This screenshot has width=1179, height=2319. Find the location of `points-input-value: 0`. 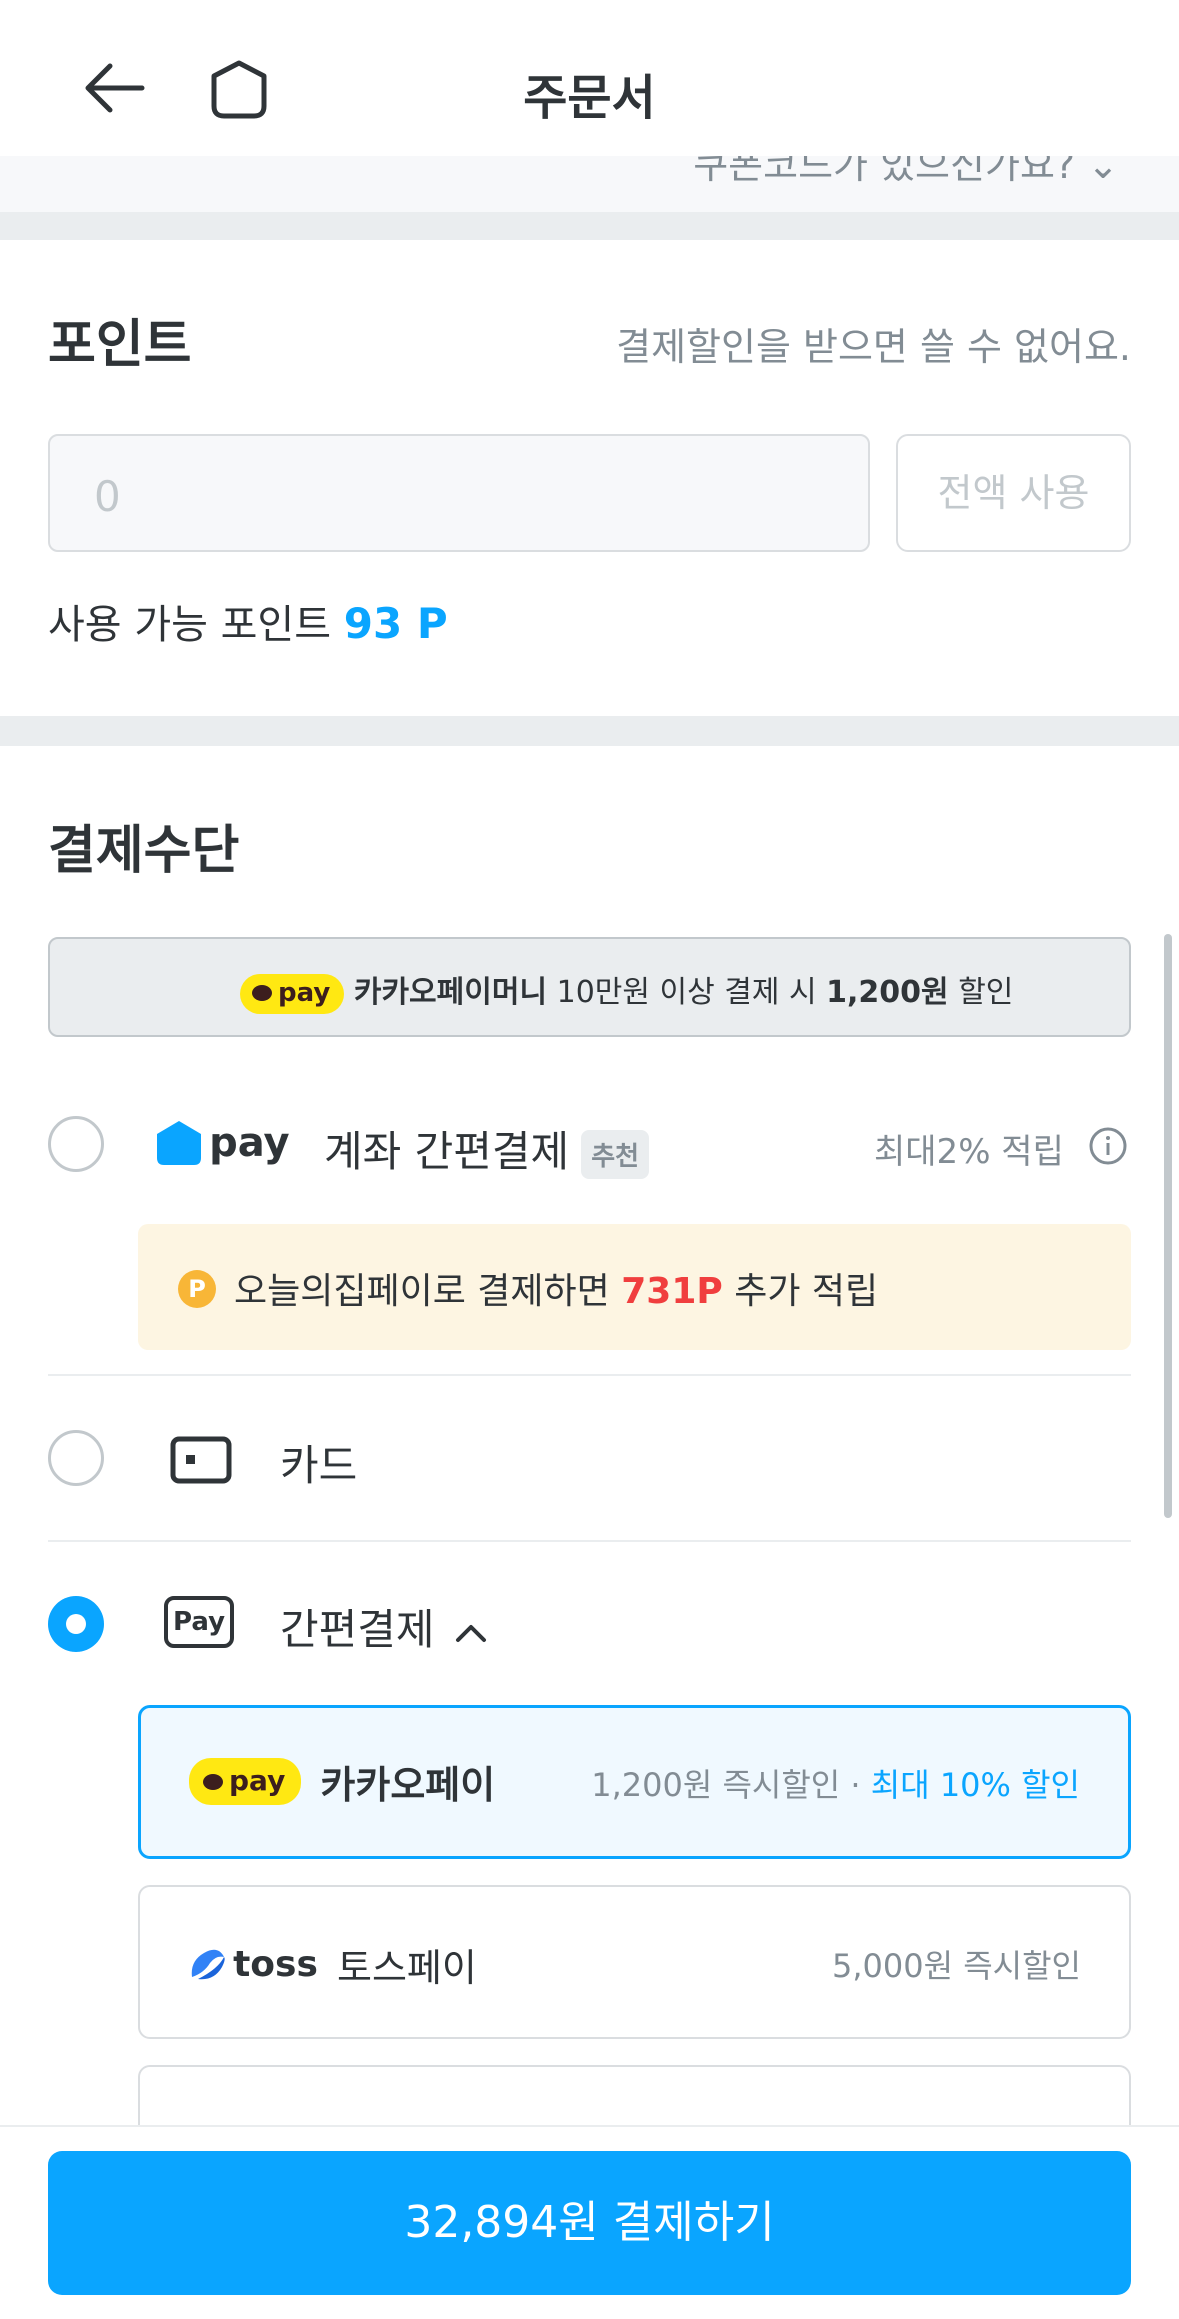

points-input-value: 0 is located at coordinates (107, 496).